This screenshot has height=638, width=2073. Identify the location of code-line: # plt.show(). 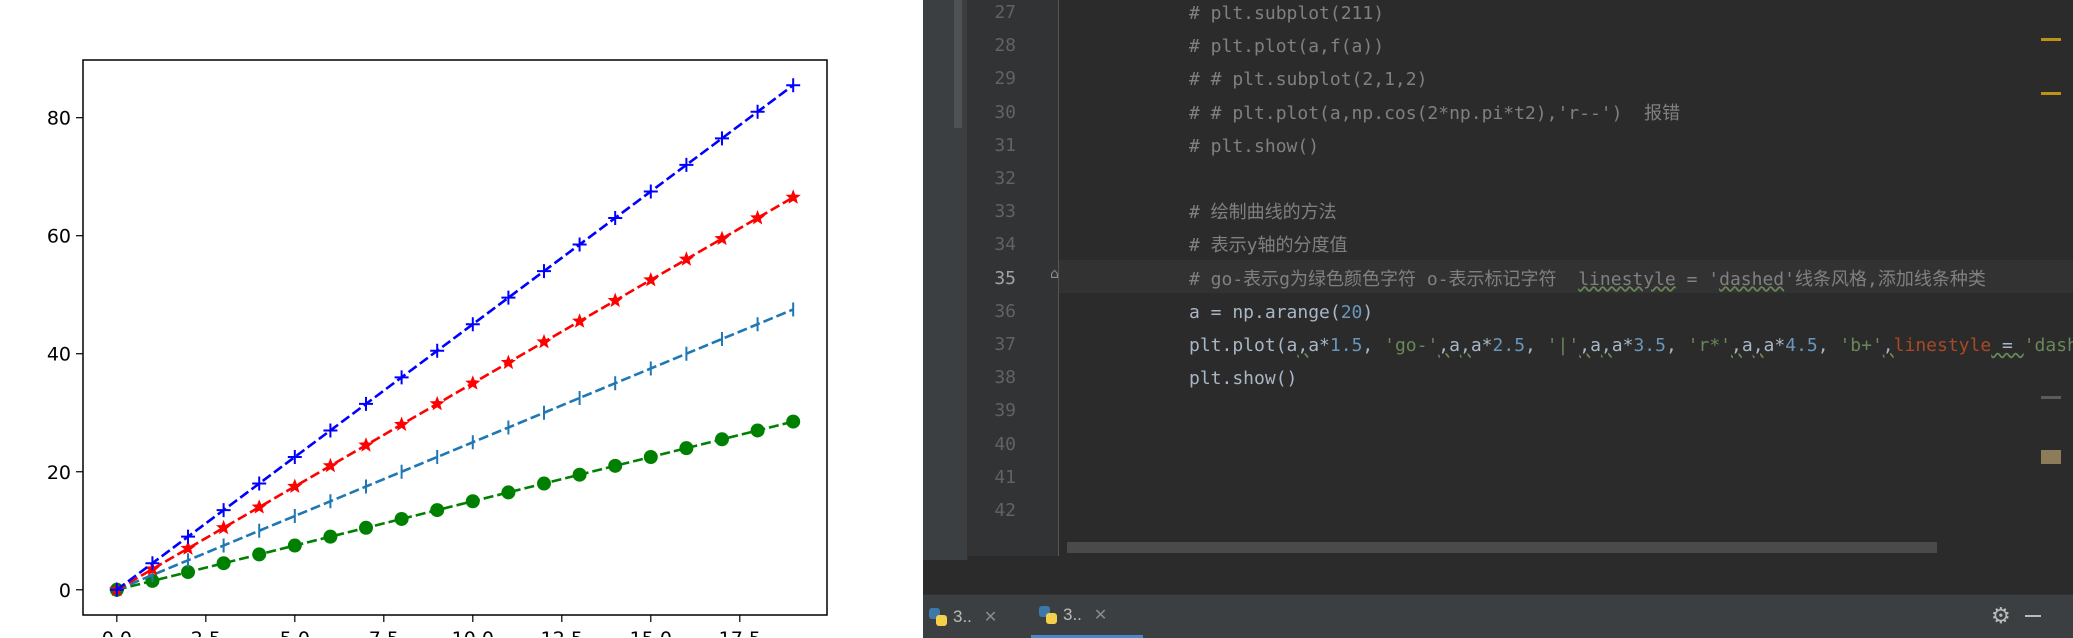
(1254, 147).